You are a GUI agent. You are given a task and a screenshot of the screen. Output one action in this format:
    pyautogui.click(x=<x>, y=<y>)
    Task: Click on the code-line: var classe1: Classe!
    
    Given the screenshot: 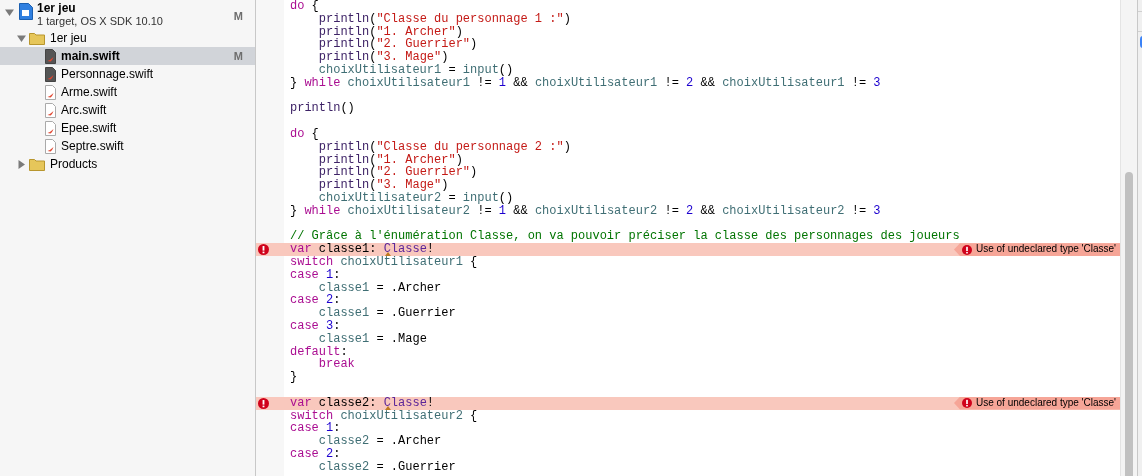 What is the action you would take?
    pyautogui.click(x=362, y=249)
    